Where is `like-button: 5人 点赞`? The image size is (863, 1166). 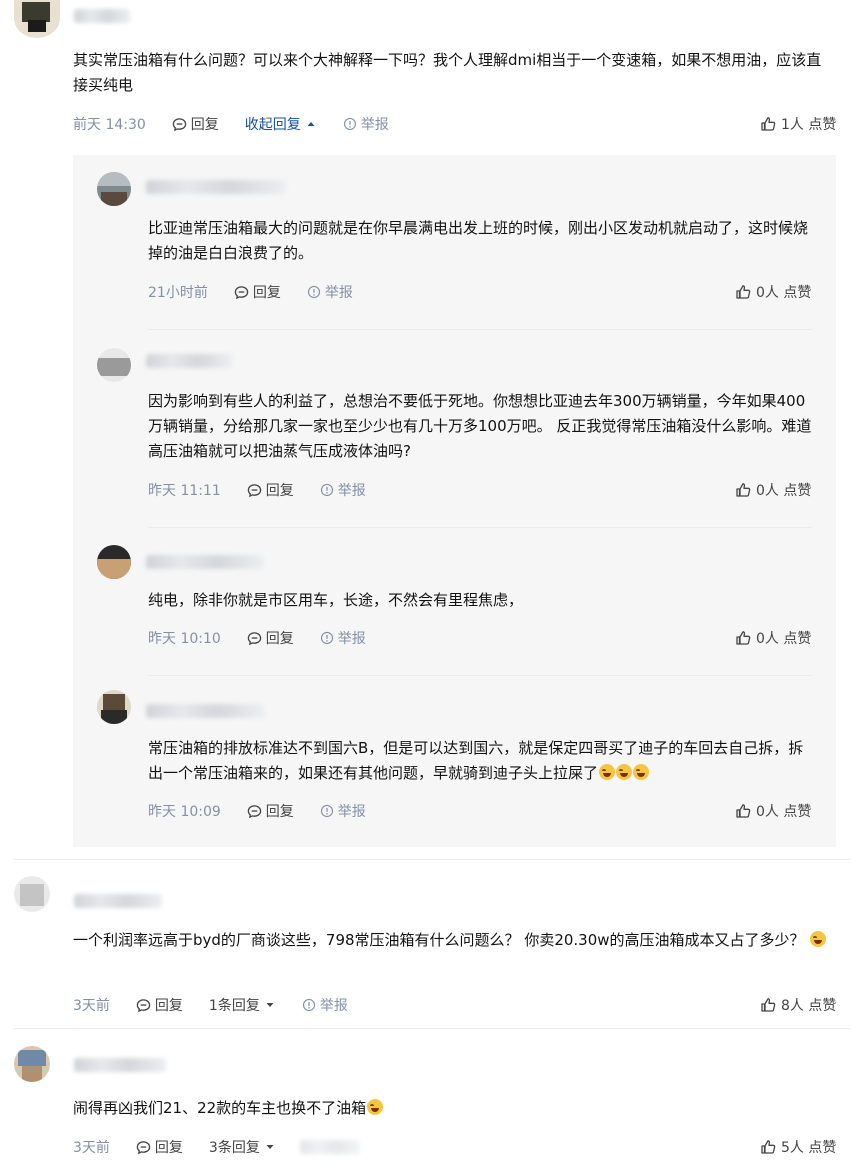
like-button: 5人 点赞 is located at coordinates (798, 1147).